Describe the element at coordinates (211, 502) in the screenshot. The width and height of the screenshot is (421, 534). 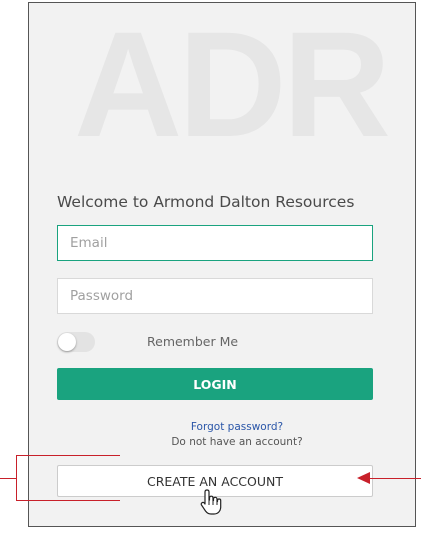
I see `hand-pointer-icon` at that location.